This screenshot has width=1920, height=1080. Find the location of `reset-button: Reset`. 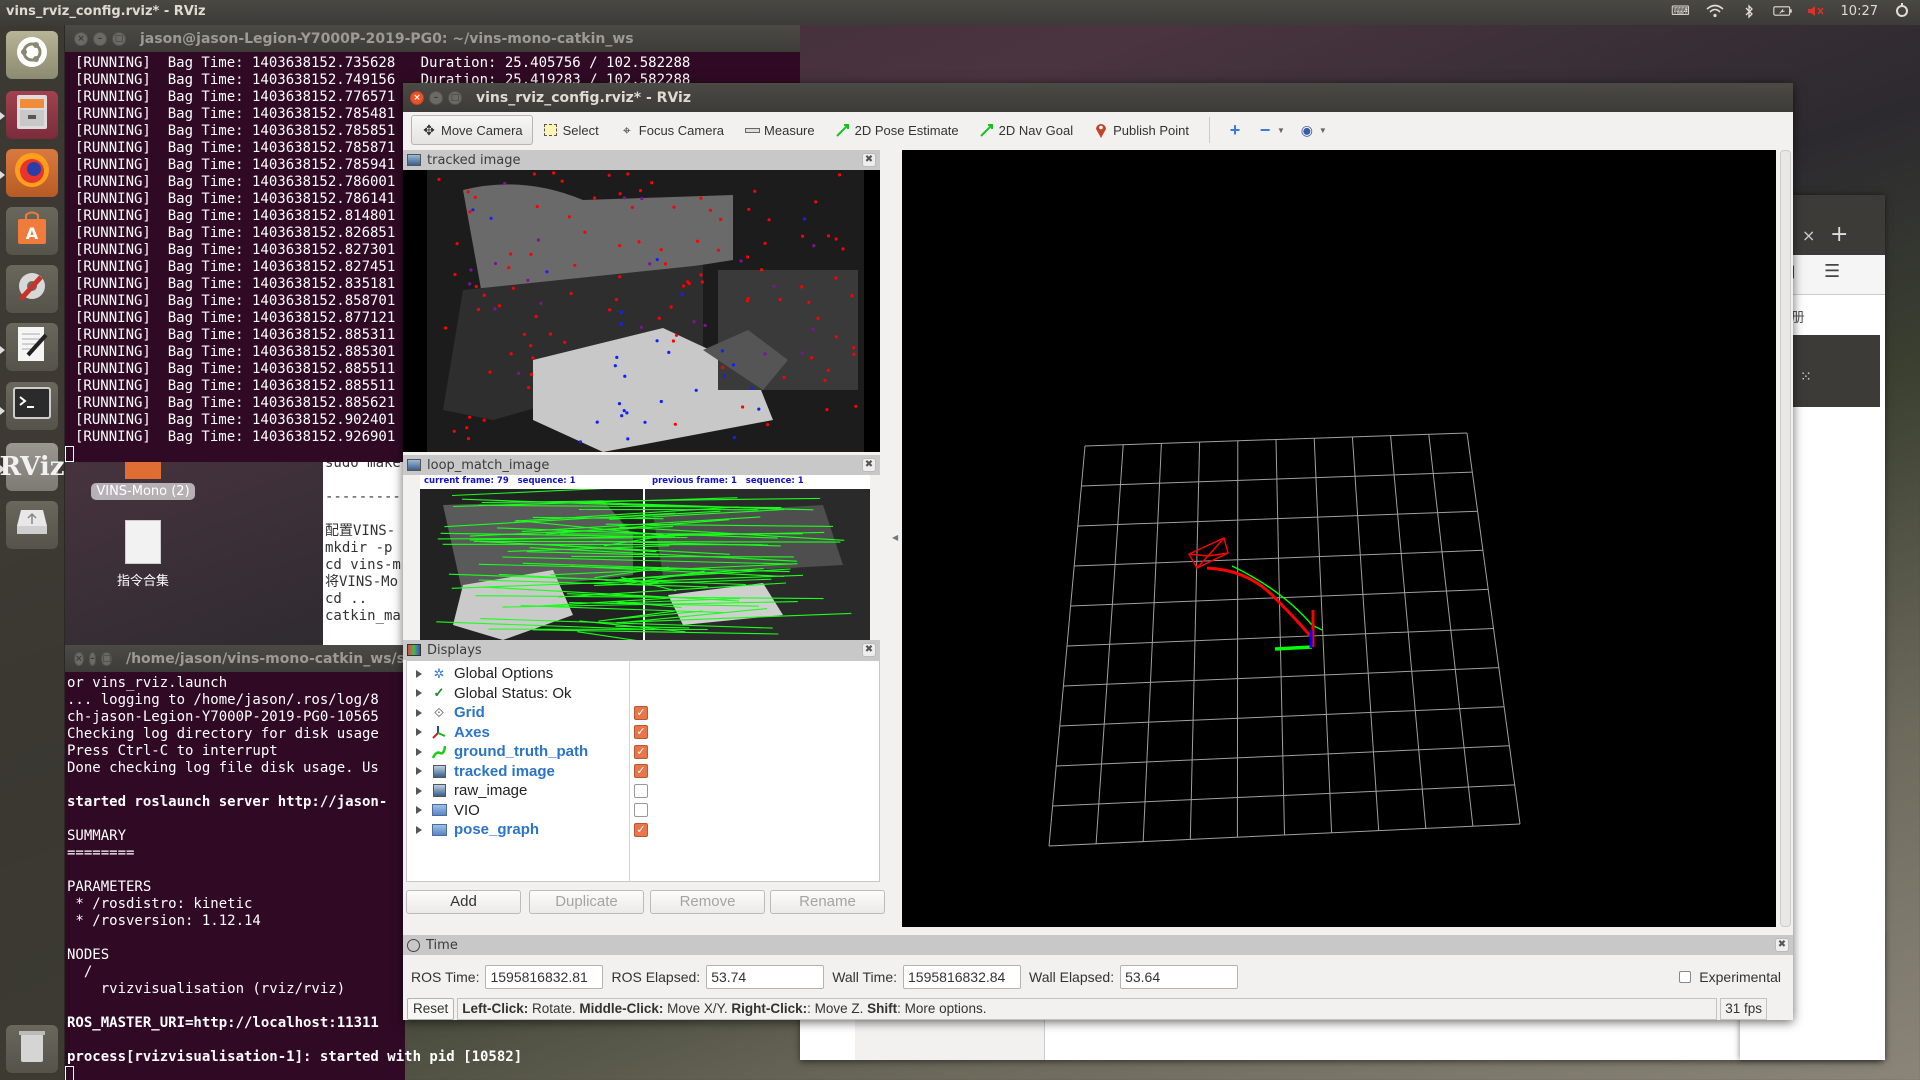

reset-button: Reset is located at coordinates (431, 1008).